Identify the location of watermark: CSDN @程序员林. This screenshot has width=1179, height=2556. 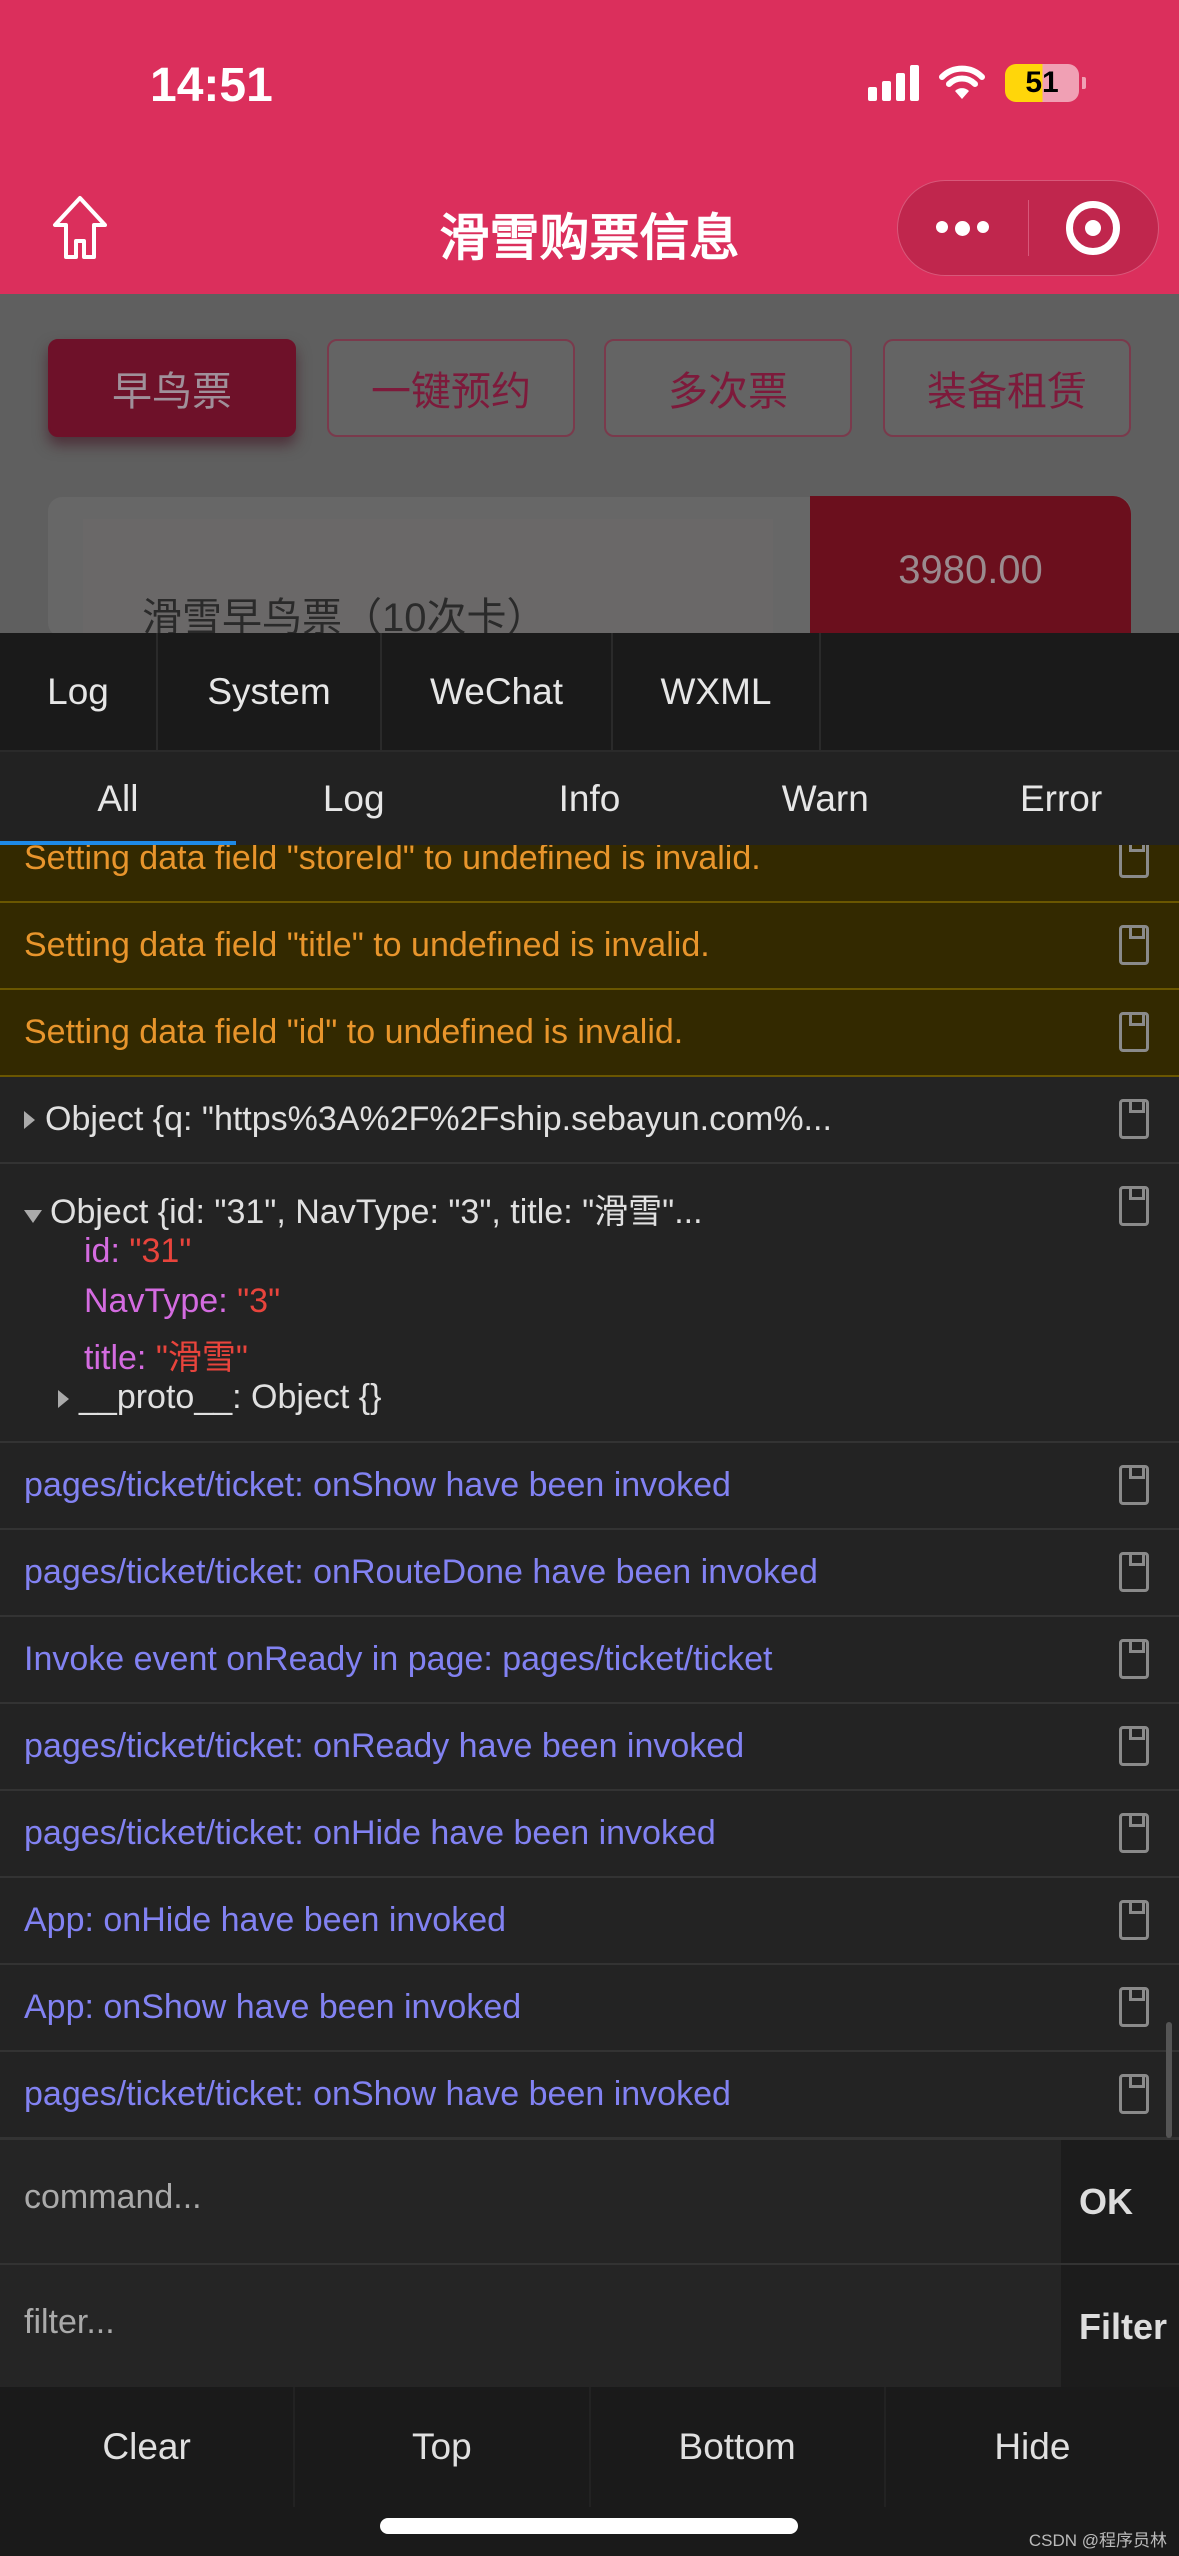
(1097, 2540).